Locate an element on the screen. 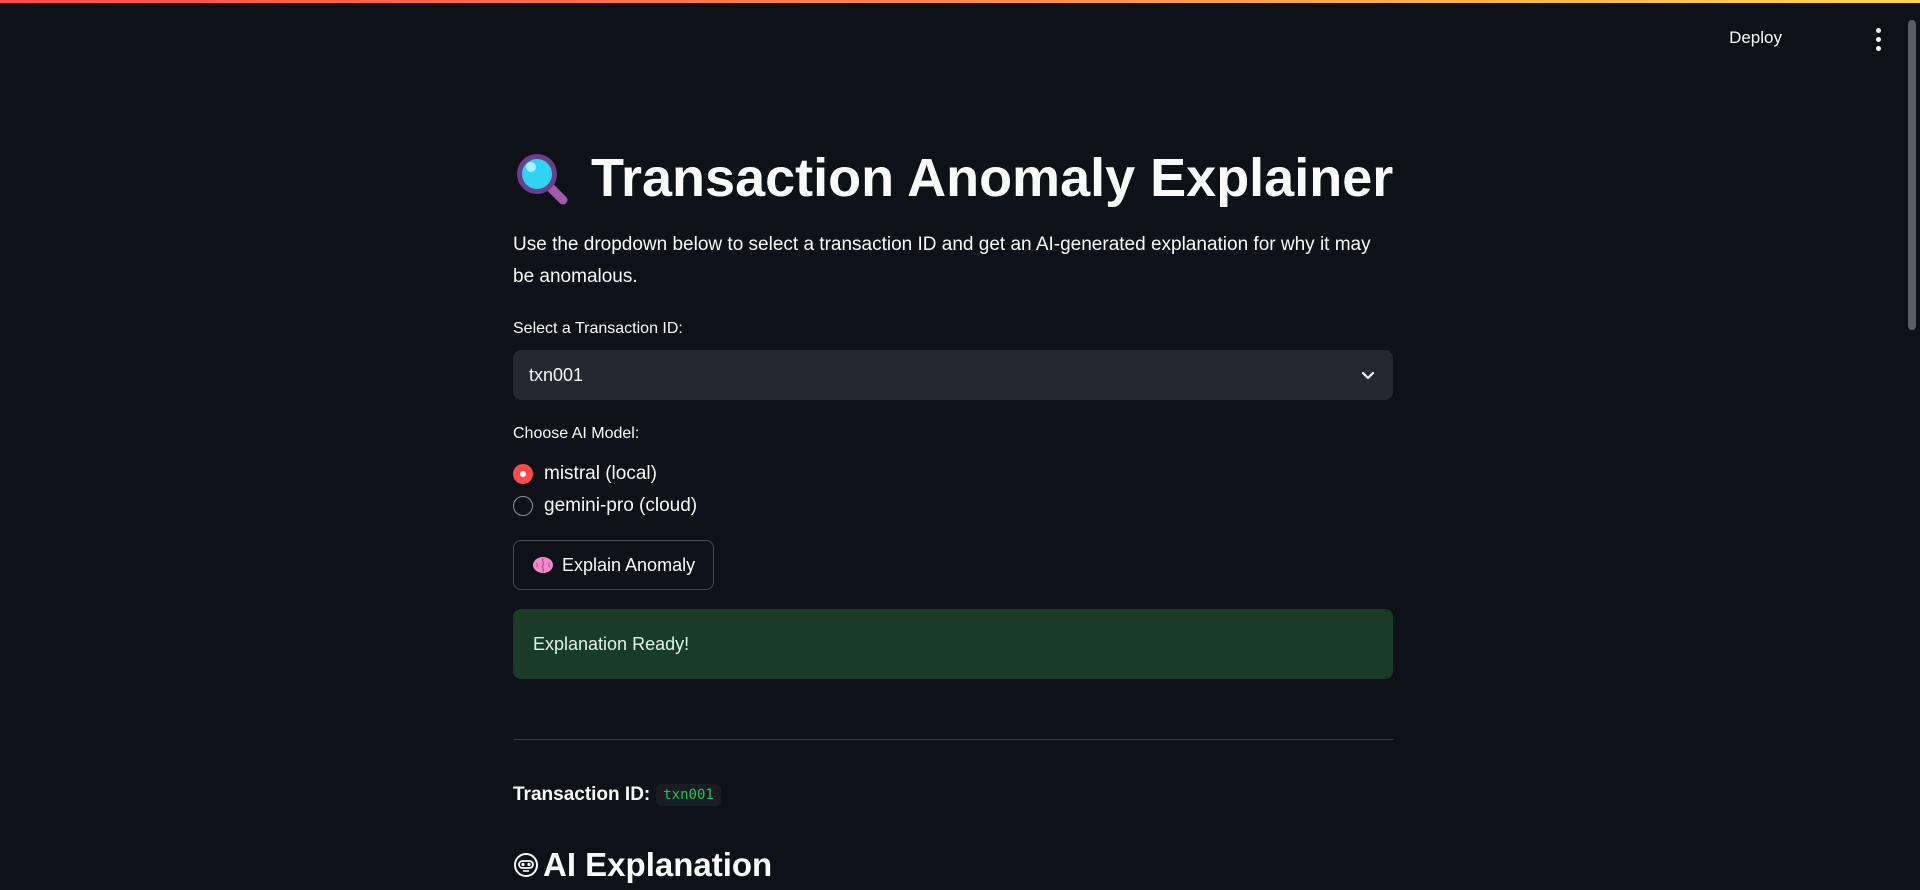  transaction-select: txn001 is located at coordinates (953, 375).